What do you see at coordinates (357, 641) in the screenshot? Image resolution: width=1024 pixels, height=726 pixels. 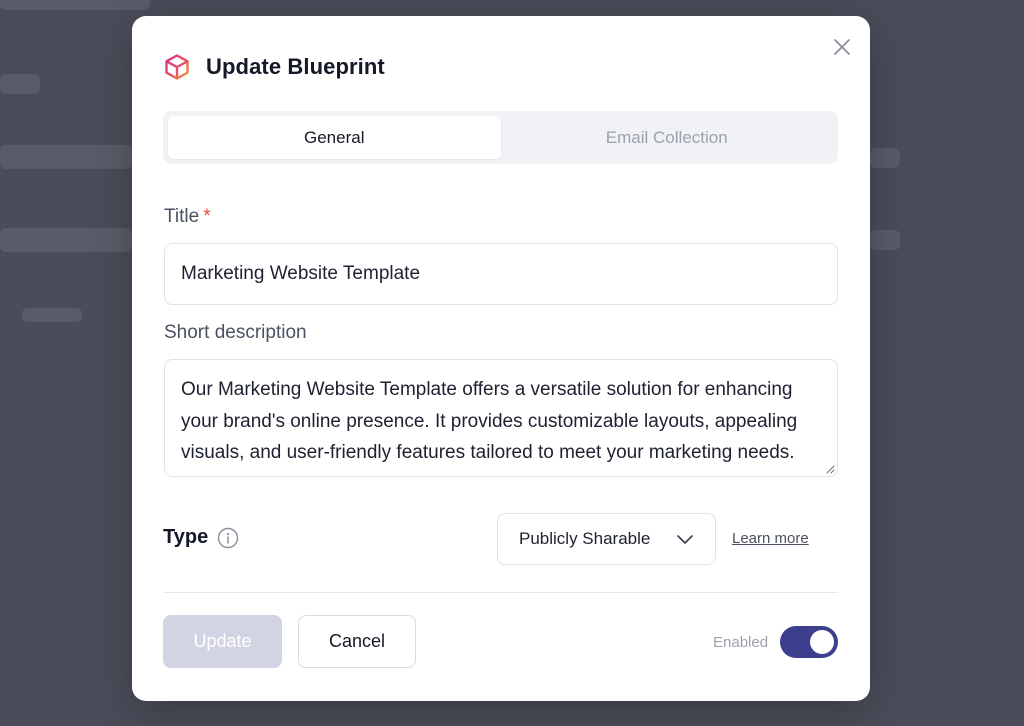 I see `cancel-button: Cancel` at bounding box center [357, 641].